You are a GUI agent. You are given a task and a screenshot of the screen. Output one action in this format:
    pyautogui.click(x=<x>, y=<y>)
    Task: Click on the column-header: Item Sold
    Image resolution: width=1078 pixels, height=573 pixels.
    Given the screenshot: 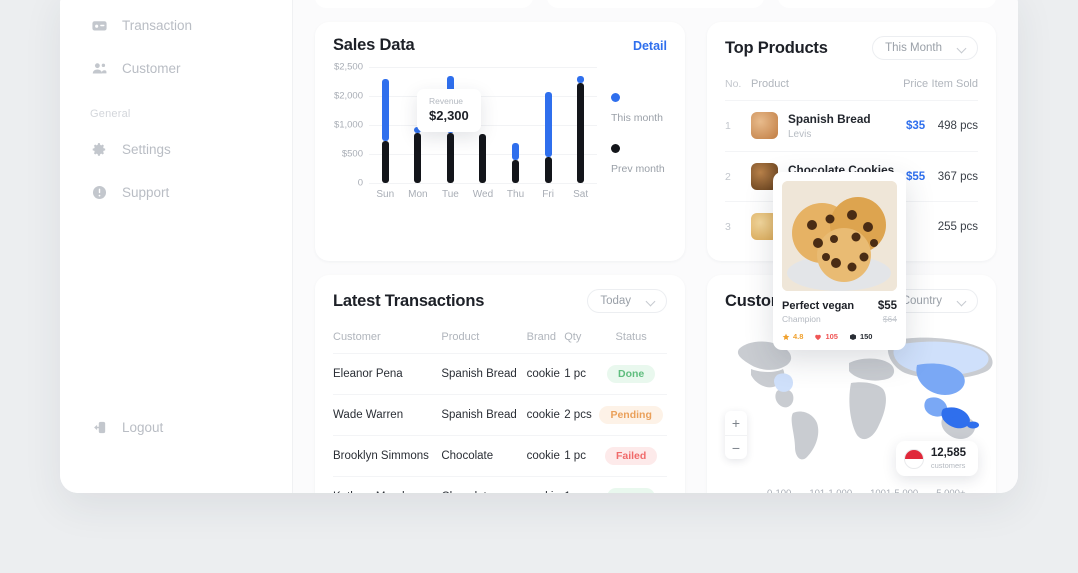 What is the action you would take?
    pyautogui.click(x=954, y=84)
    